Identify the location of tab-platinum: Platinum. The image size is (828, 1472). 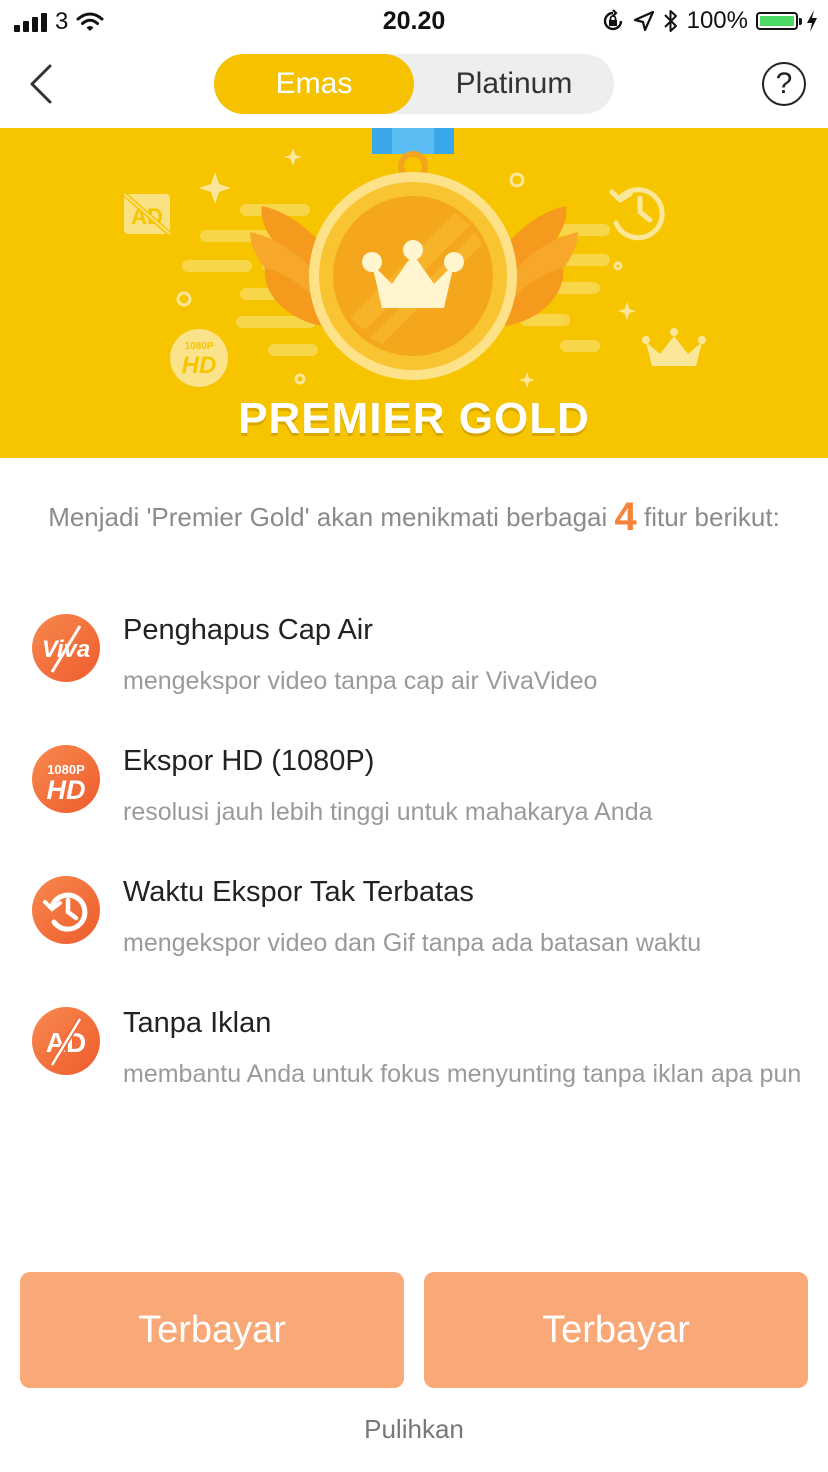
(514, 84).